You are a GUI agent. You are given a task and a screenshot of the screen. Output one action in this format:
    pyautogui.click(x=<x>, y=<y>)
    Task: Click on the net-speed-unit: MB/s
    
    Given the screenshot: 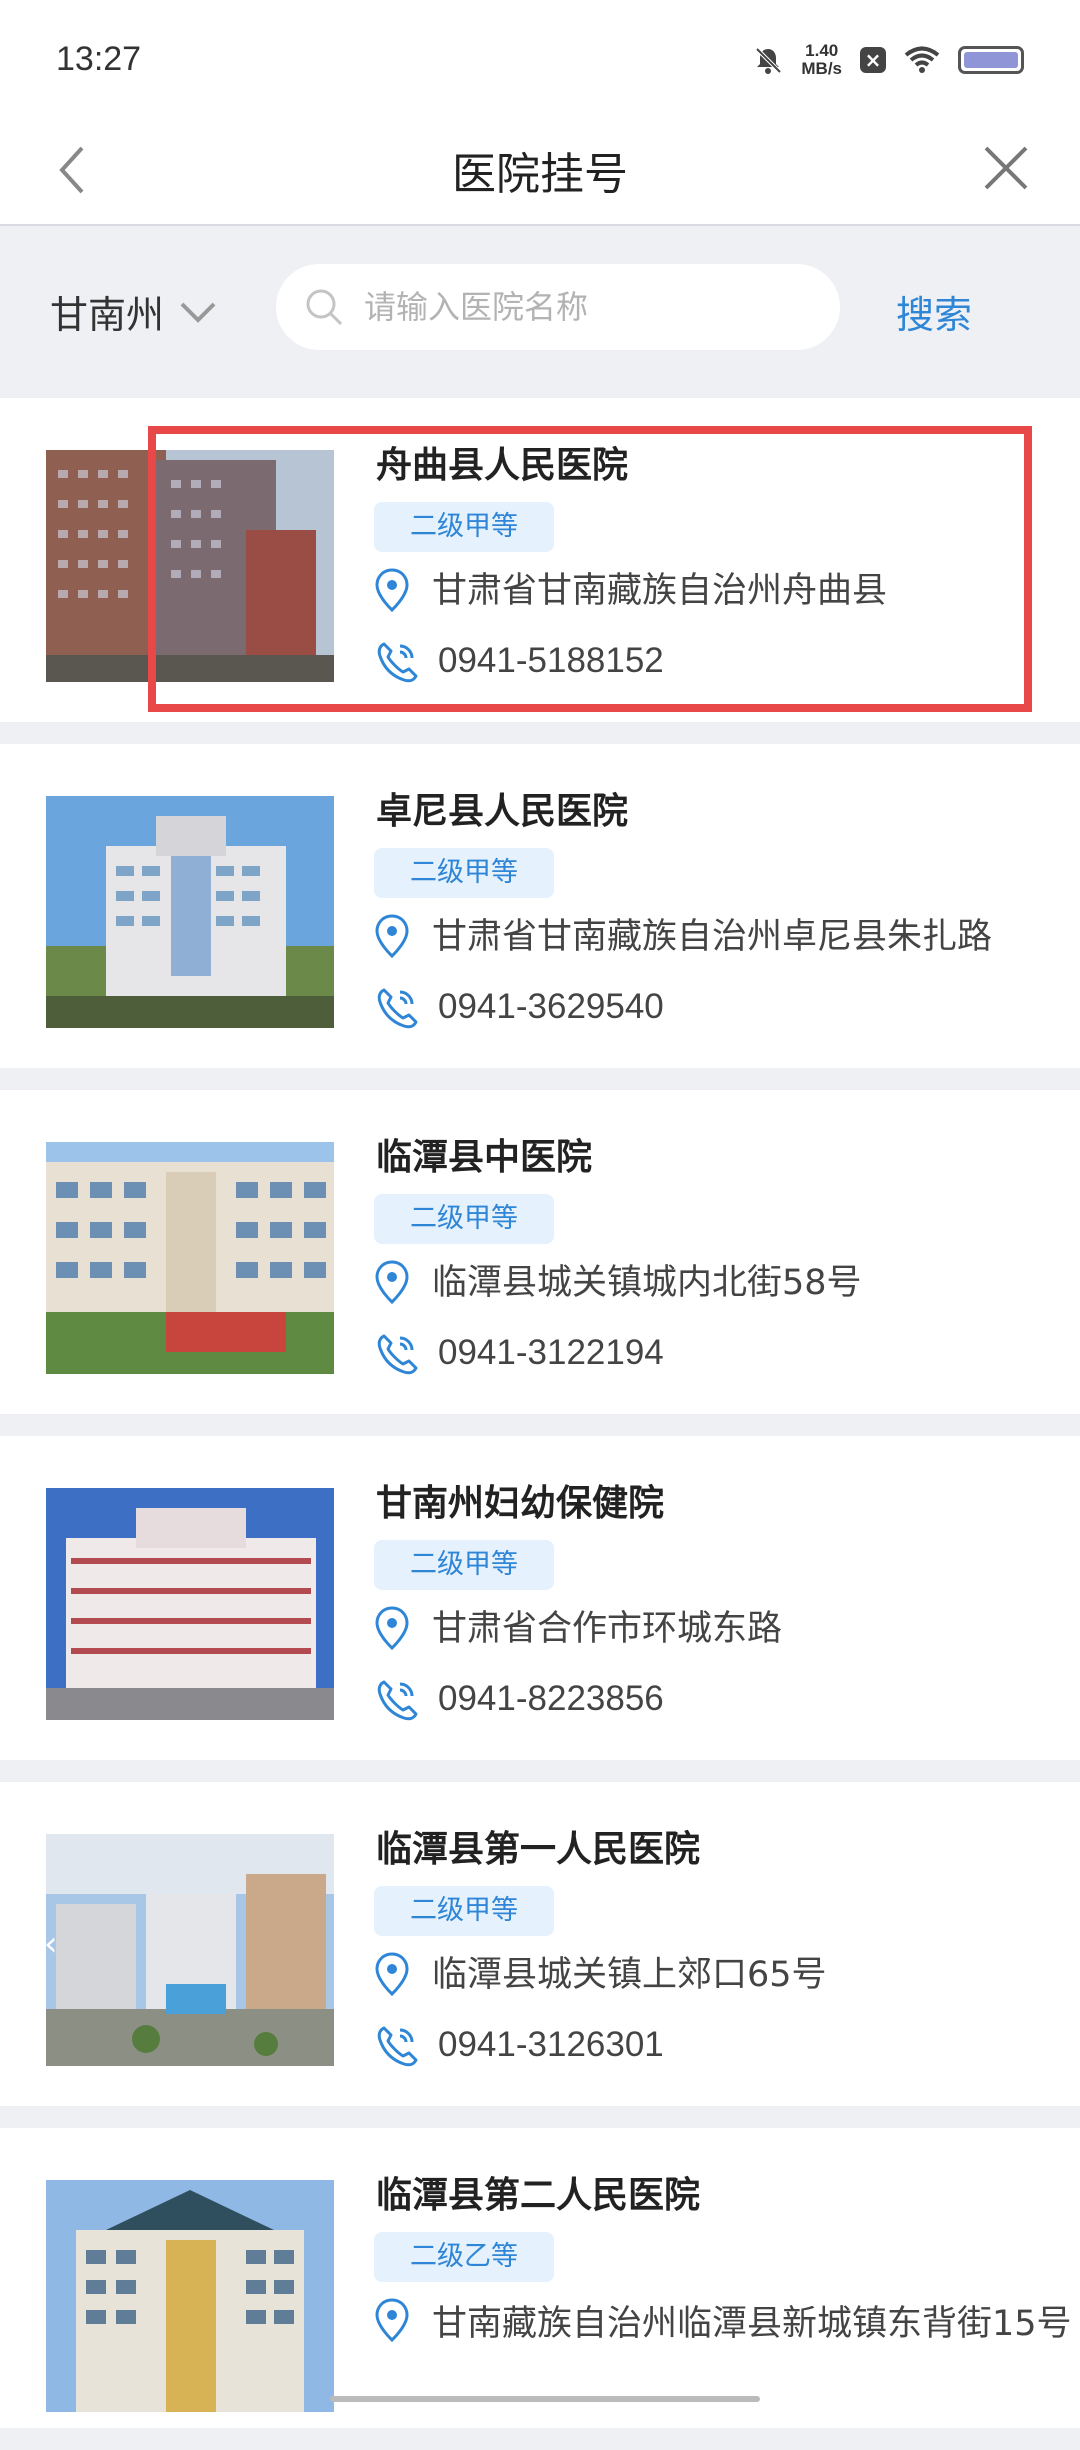 What is the action you would take?
    pyautogui.click(x=821, y=68)
    